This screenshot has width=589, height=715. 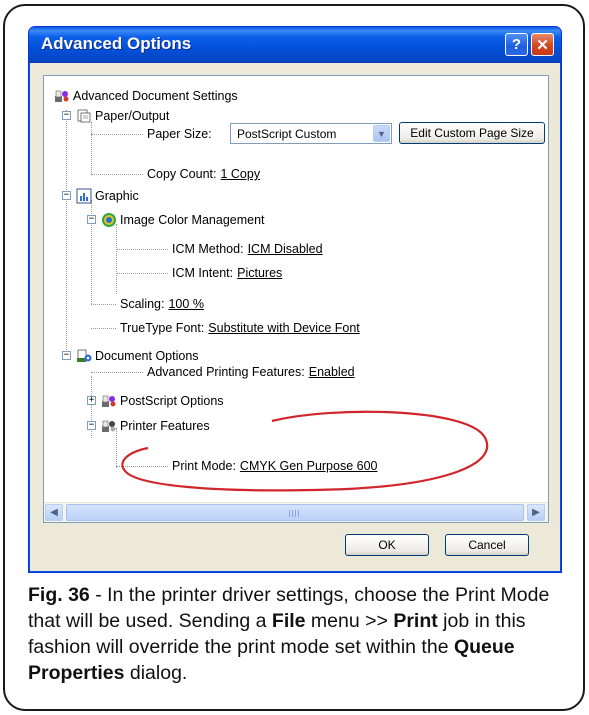 What do you see at coordinates (132, 116) in the screenshot?
I see `paper-output-label: Paper/Output` at bounding box center [132, 116].